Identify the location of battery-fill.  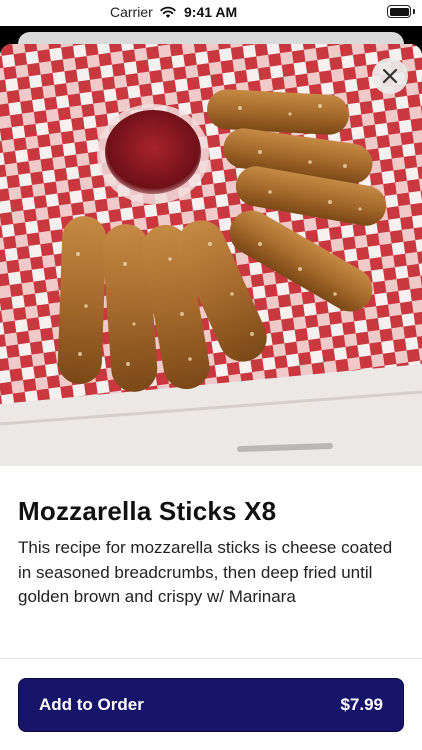
(399, 11).